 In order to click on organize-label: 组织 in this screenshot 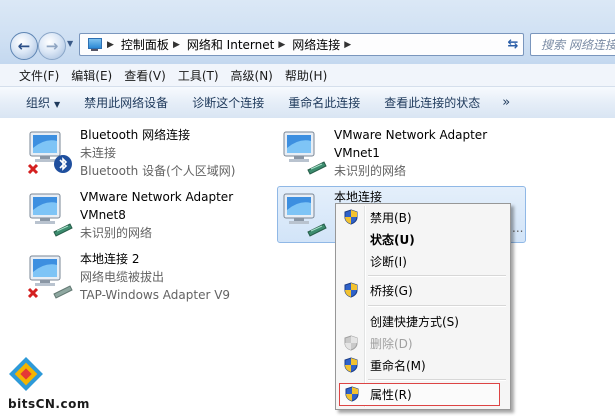, I will do `click(38, 103)`.